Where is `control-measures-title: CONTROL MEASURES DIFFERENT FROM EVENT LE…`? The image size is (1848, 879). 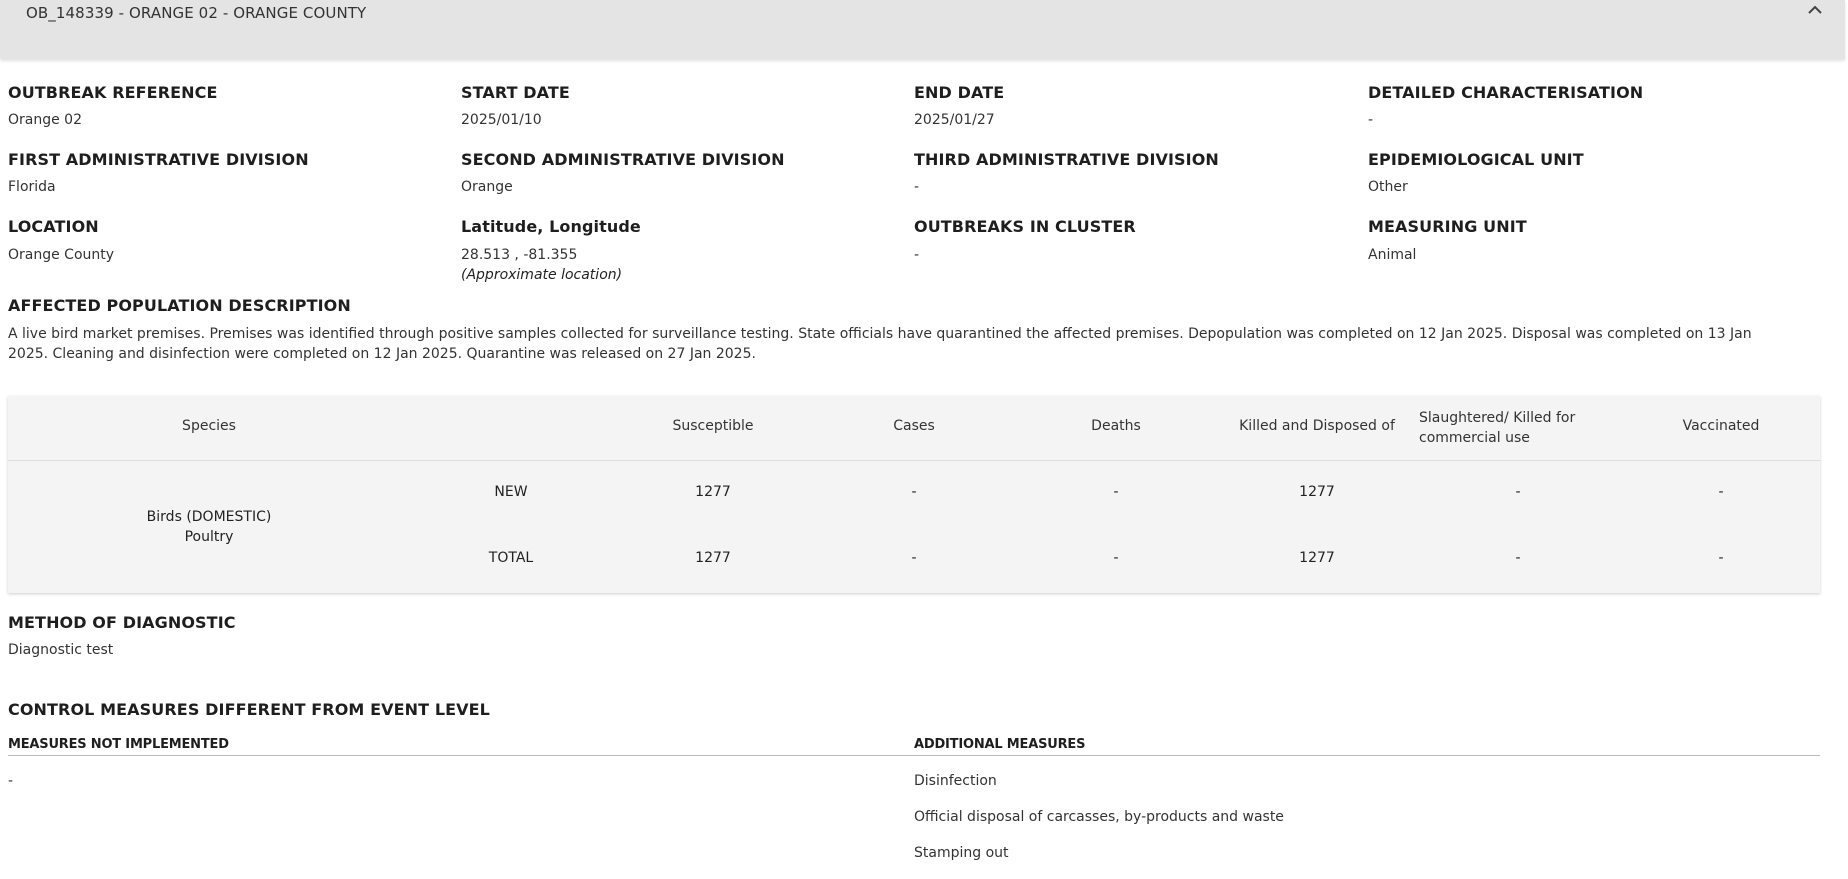 control-measures-title: CONTROL MEASURES DIFFERENT FROM EVENT LE… is located at coordinates (249, 709).